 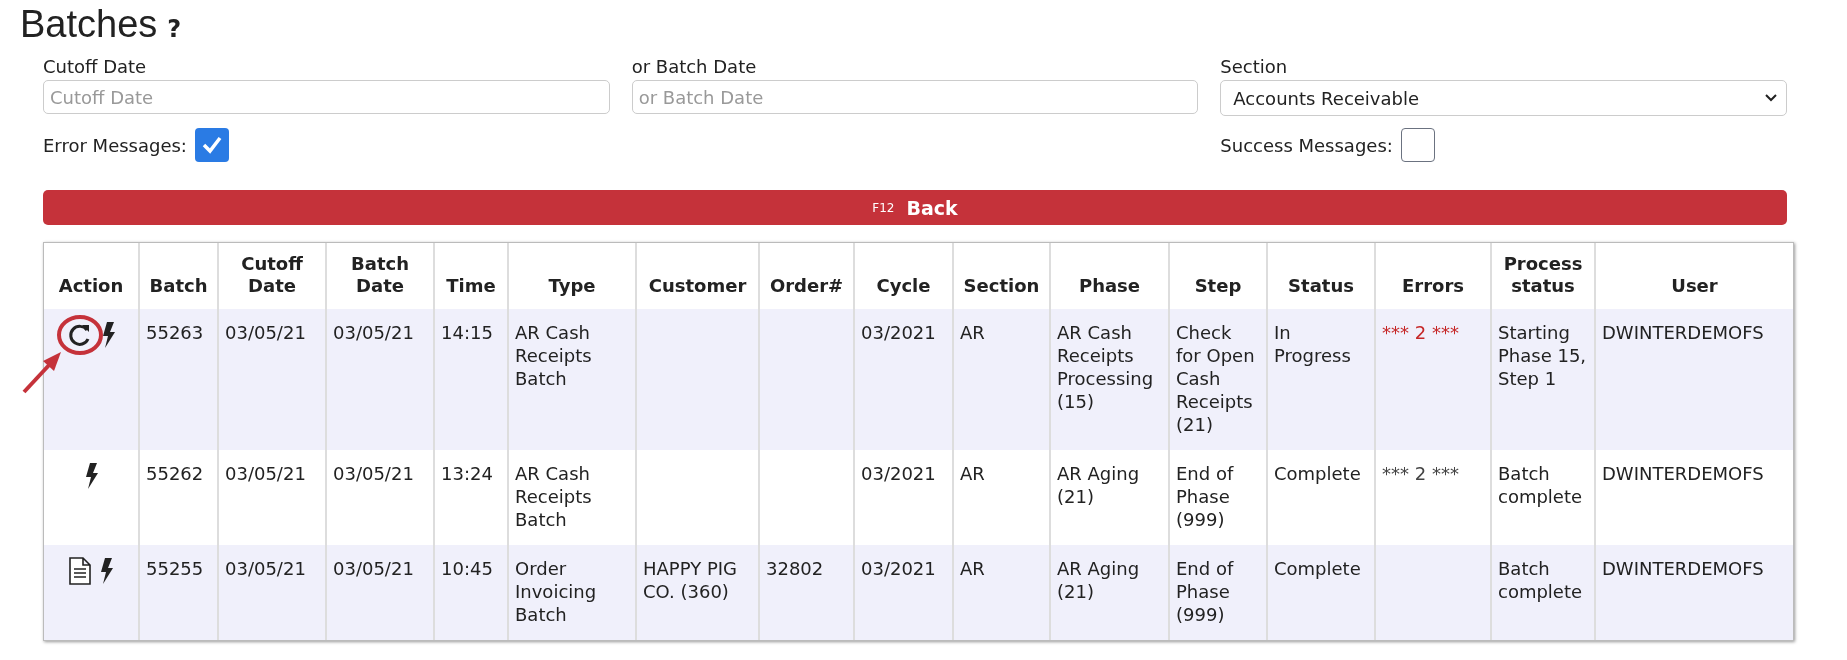 What do you see at coordinates (79, 571) in the screenshot?
I see `document-icon` at bounding box center [79, 571].